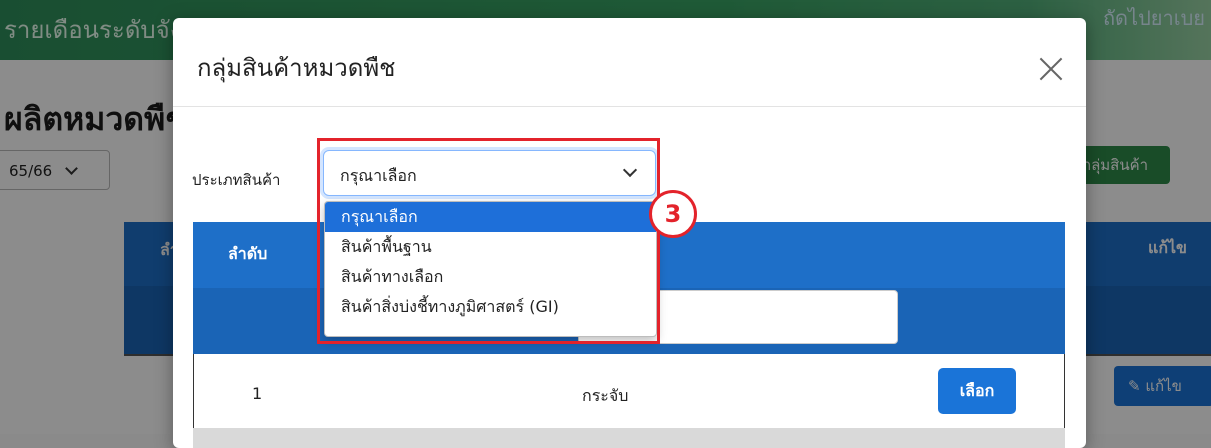 The height and width of the screenshot is (448, 1211). I want to click on modal-title: กลุ่มสินค้าหมวดพืช, so click(296, 68).